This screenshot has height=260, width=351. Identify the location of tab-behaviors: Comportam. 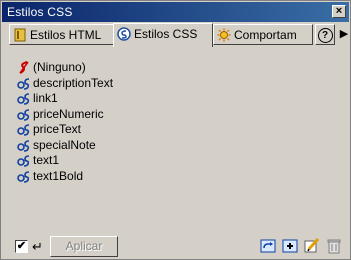
(263, 34).